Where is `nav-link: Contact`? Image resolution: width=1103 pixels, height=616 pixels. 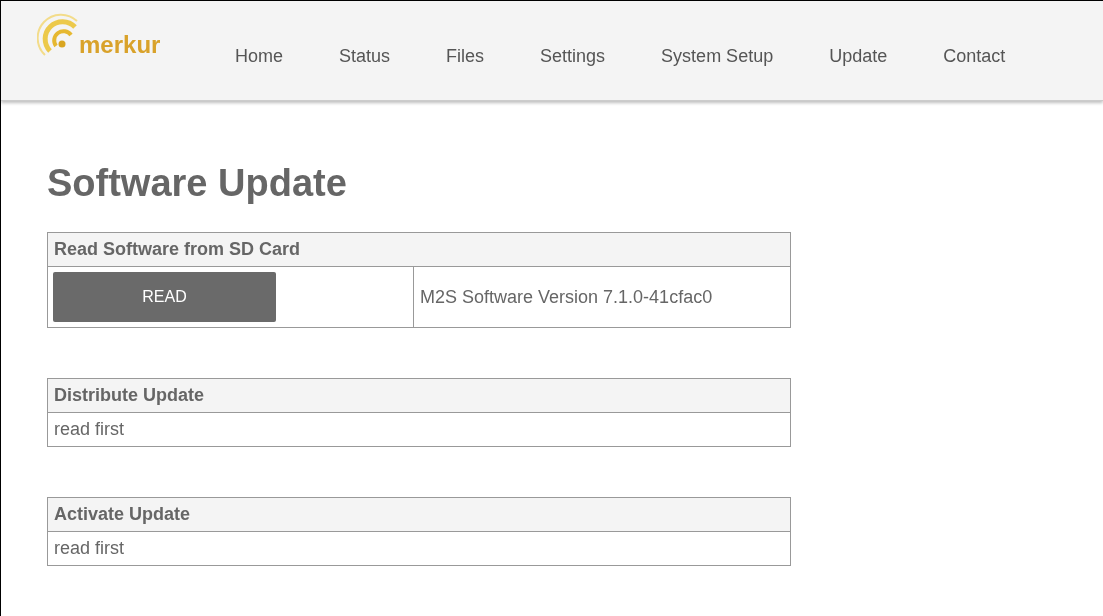
nav-link: Contact is located at coordinates (974, 56).